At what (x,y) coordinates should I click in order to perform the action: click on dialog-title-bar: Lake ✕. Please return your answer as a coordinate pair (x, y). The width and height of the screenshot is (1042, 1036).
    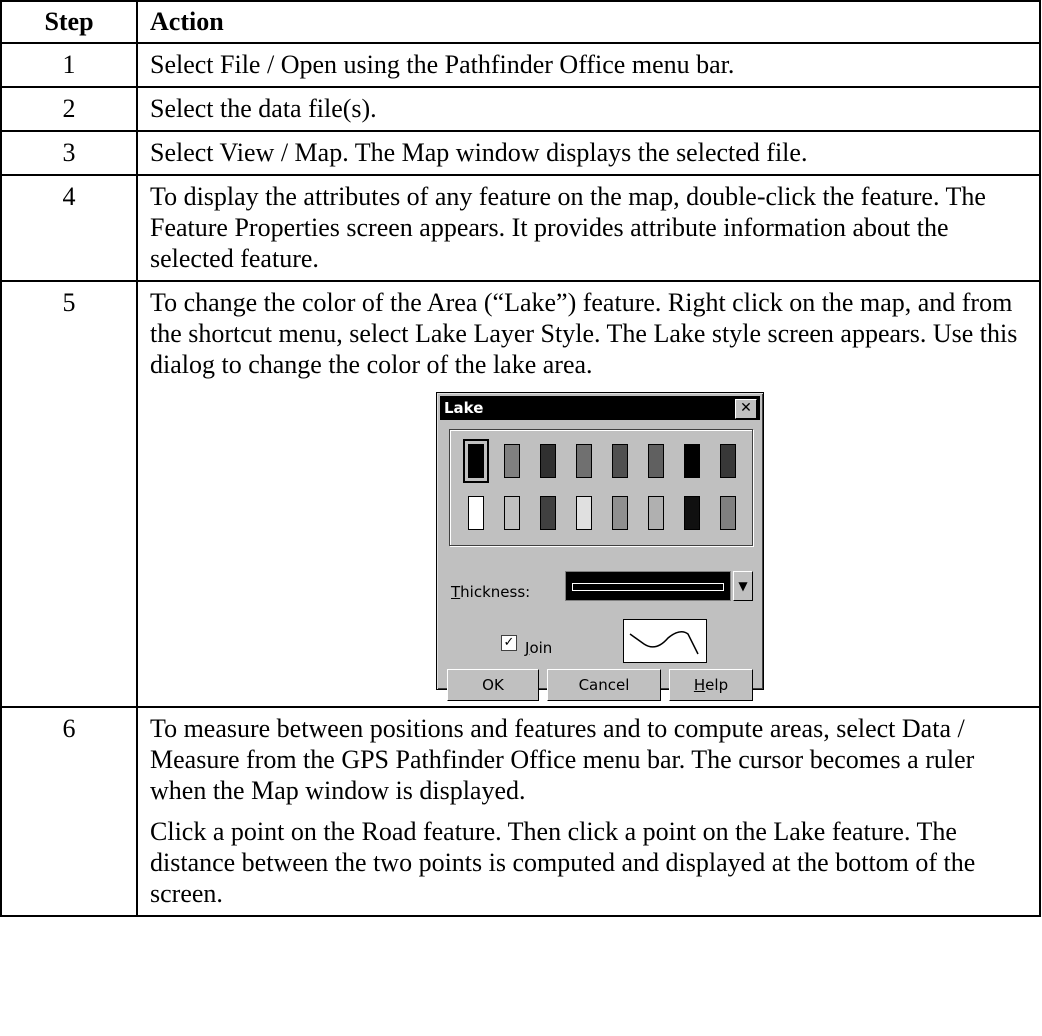
    Looking at the image, I should click on (600, 408).